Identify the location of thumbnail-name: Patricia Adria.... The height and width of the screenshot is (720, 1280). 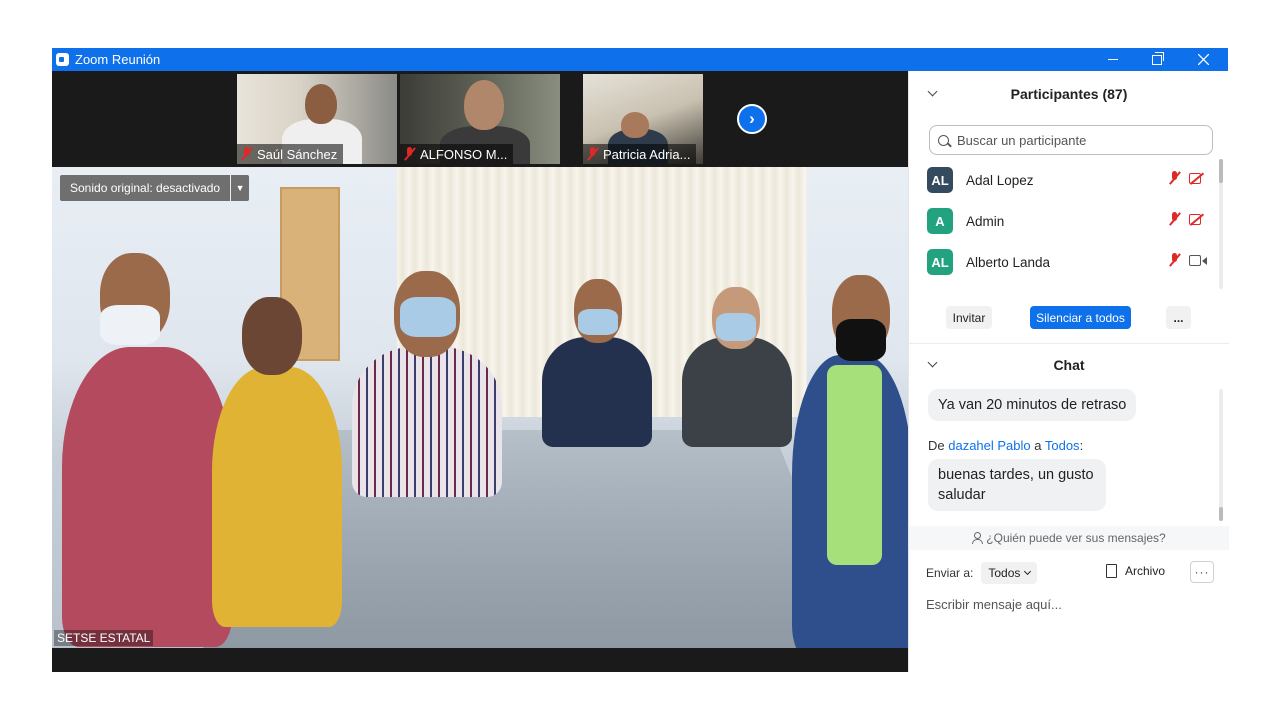
(640, 154).